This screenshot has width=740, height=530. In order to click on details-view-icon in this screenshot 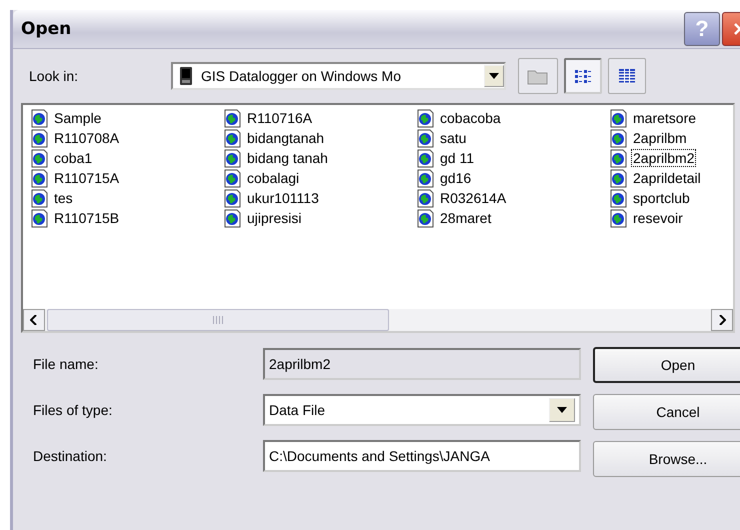, I will do `click(627, 76)`.